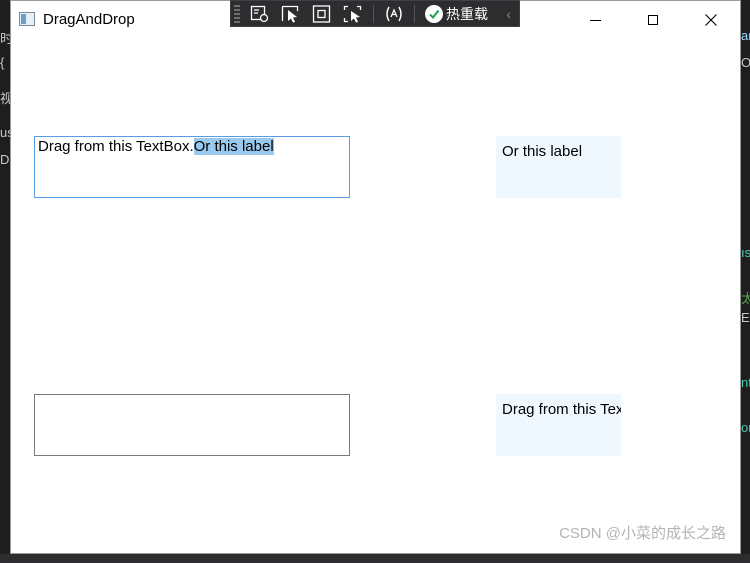  What do you see at coordinates (5, 98) in the screenshot?
I see `ide-text-fragment: 视` at bounding box center [5, 98].